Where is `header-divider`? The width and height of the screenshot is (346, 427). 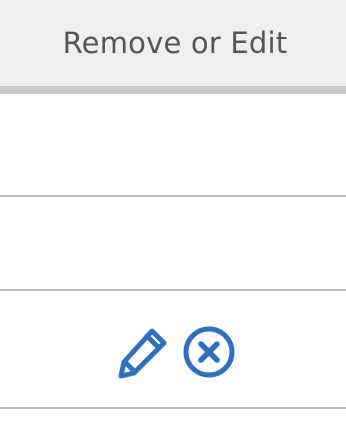
header-divider is located at coordinates (173, 90).